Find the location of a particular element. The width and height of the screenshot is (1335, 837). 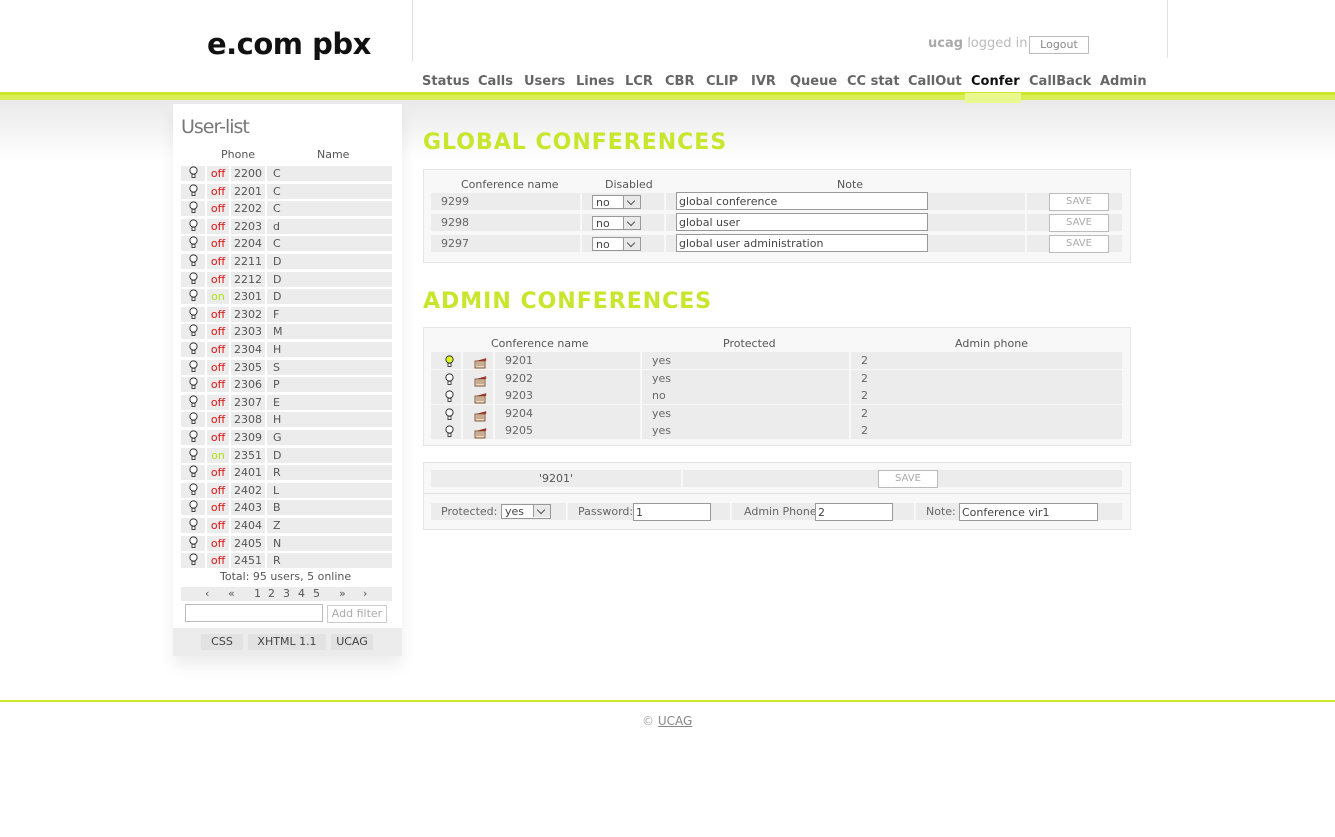

user-phone: 2306 is located at coordinates (248, 385).